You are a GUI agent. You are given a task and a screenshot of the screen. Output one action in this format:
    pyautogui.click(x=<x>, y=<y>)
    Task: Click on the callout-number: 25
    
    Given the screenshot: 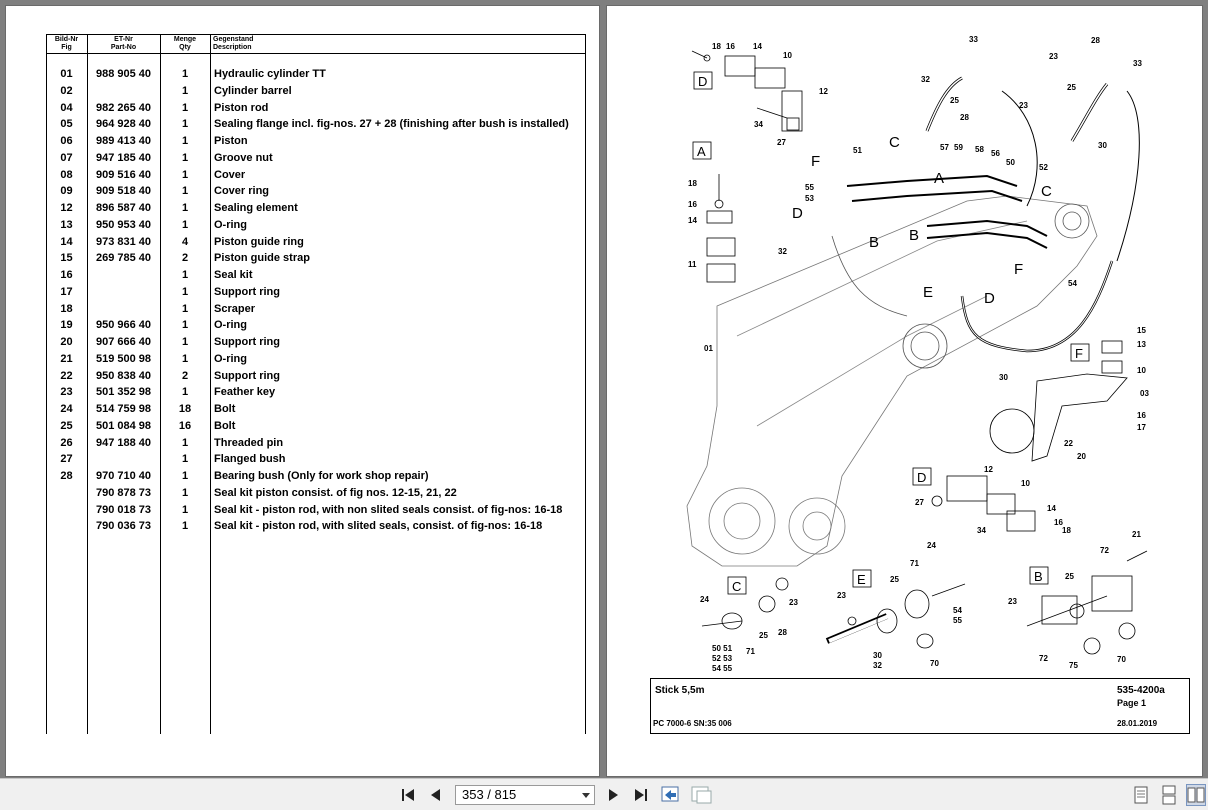 What is the action you would take?
    pyautogui.click(x=1069, y=576)
    